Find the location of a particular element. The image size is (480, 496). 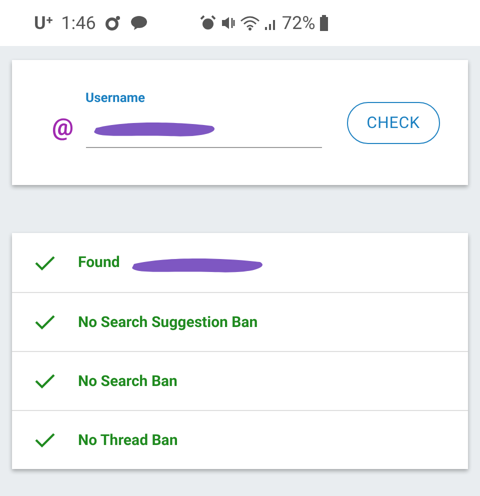

time: 1:46 is located at coordinates (78, 24).